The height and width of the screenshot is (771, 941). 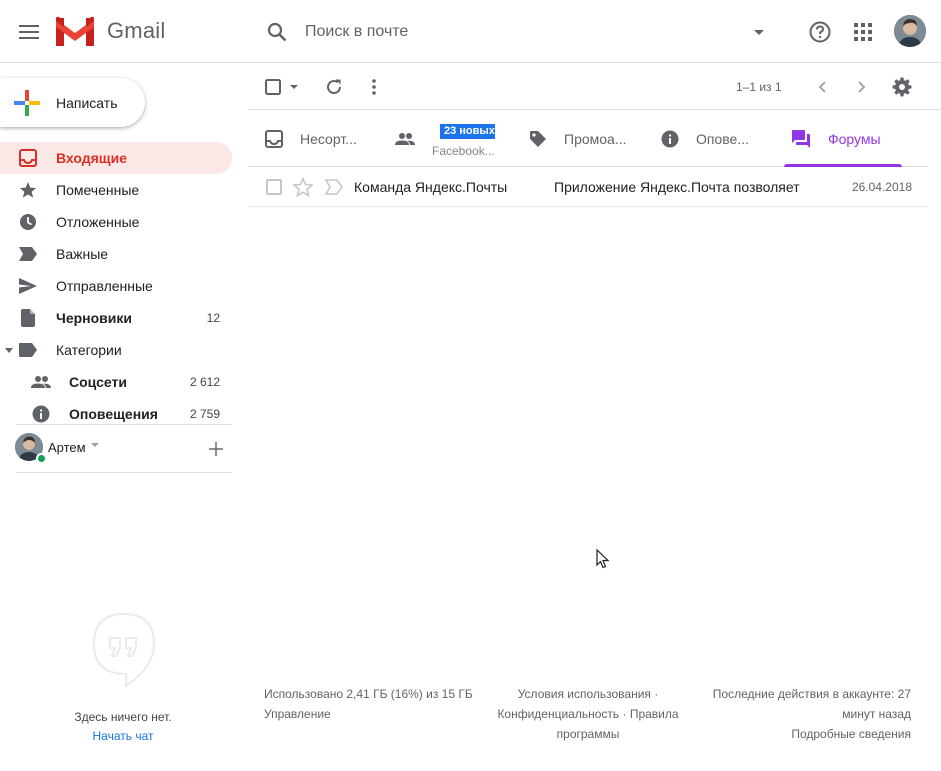 I want to click on compose-label: Написать, so click(x=87, y=102).